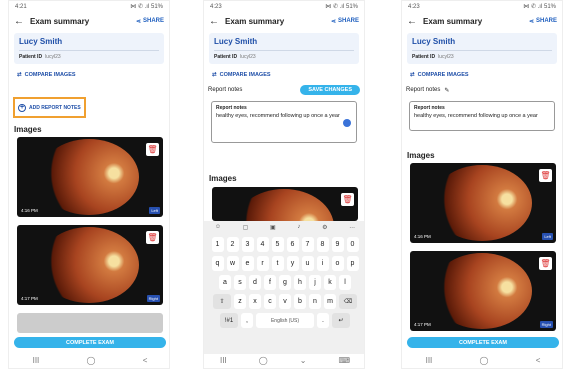 This screenshot has height=369, width=563. What do you see at coordinates (292, 263) in the screenshot?
I see `key: y` at bounding box center [292, 263].